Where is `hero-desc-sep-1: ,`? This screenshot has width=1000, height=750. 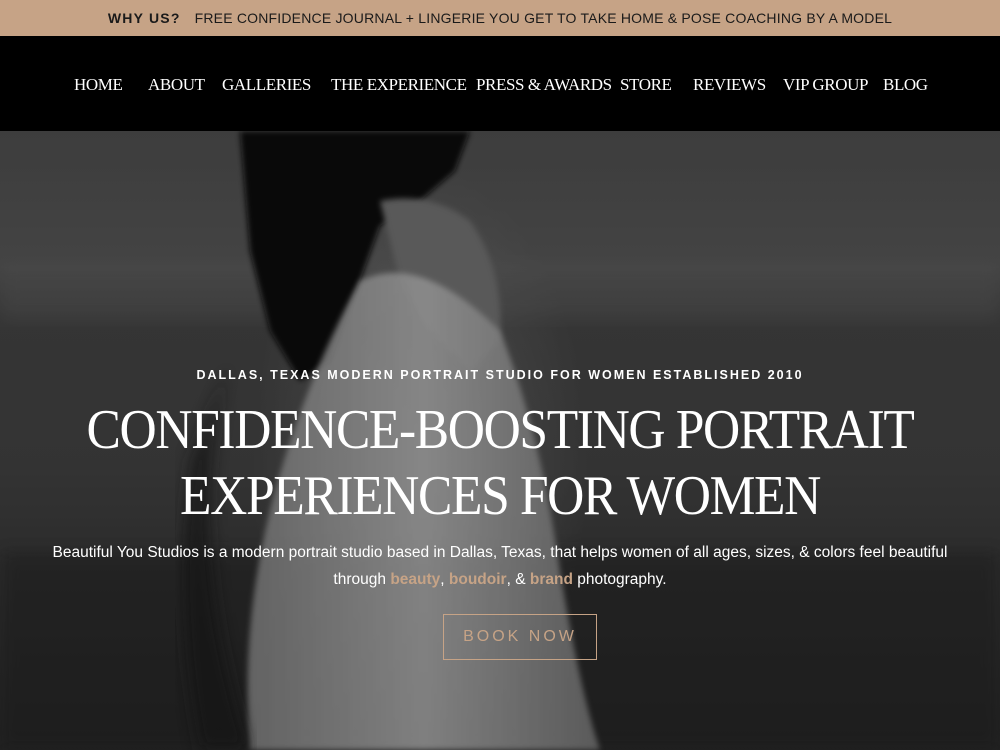 hero-desc-sep-1: , is located at coordinates (444, 579).